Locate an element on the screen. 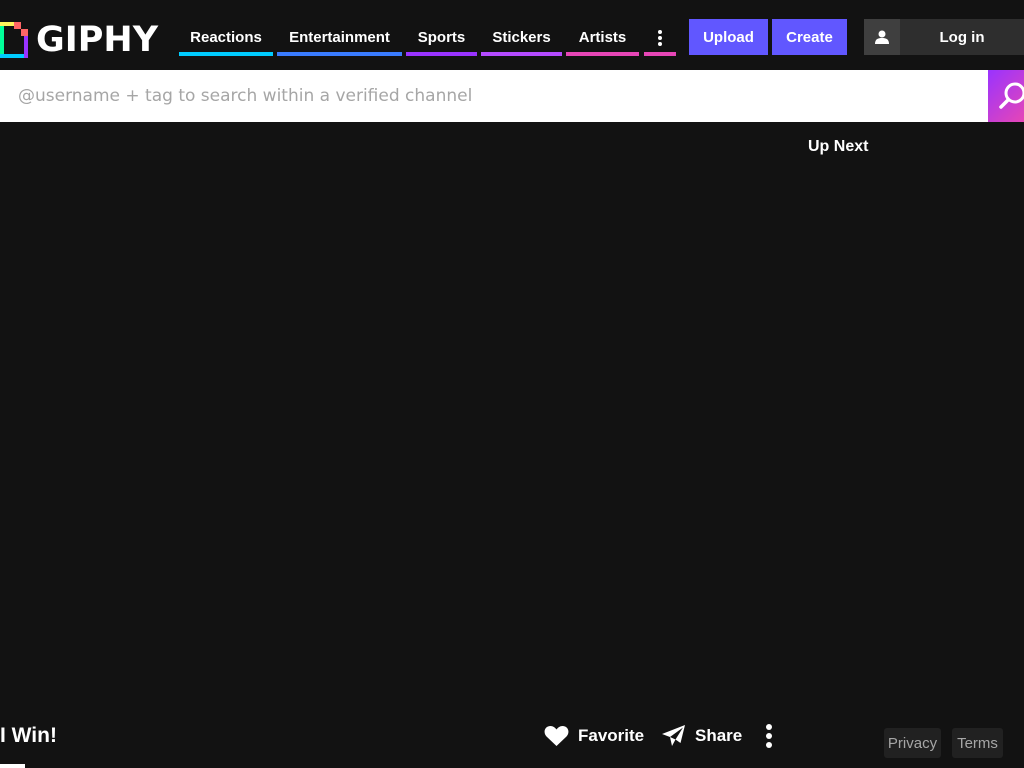 This screenshot has height=768, width=1024. upload-button-label: Upload is located at coordinates (728, 37).